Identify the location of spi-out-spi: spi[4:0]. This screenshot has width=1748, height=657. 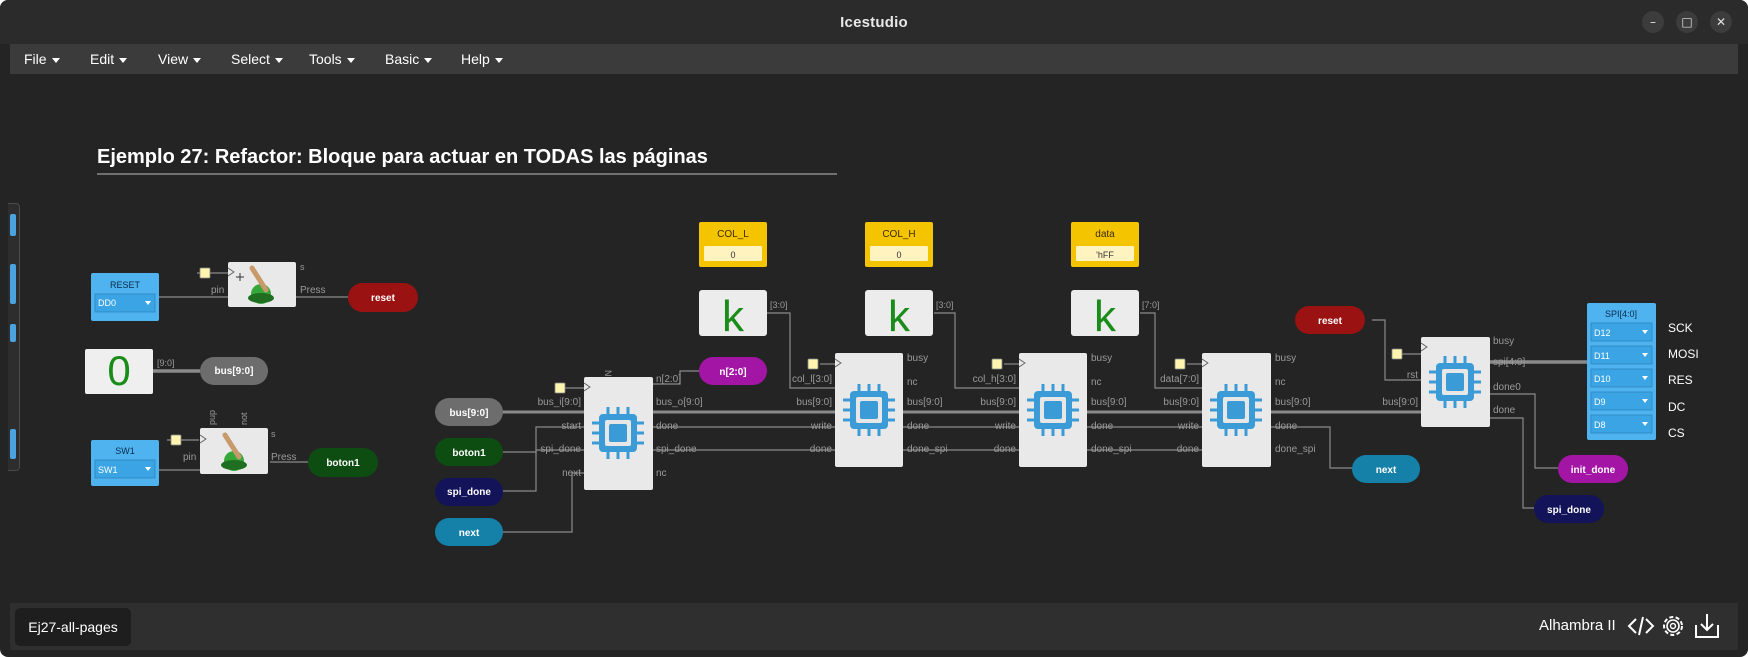
(1509, 362).